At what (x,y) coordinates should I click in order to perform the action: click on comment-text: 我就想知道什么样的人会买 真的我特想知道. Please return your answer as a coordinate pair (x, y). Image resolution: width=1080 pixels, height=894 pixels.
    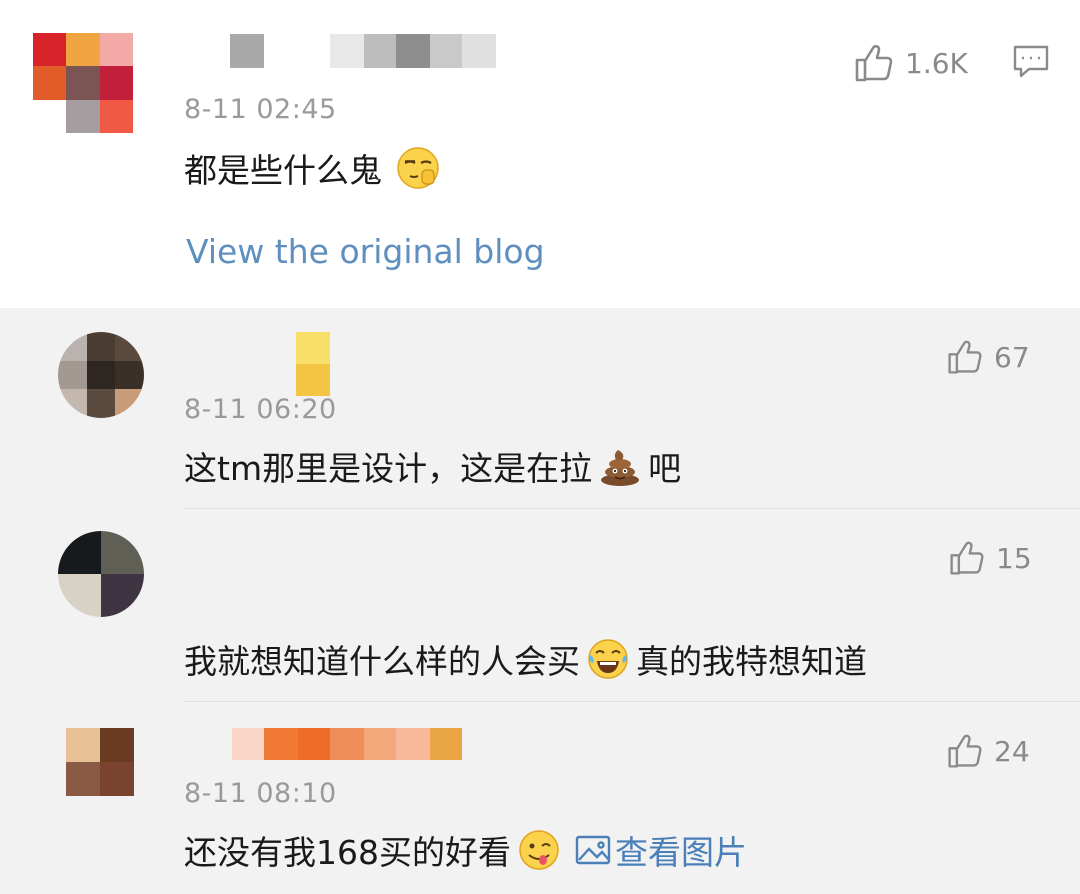
    Looking at the image, I should click on (525, 659).